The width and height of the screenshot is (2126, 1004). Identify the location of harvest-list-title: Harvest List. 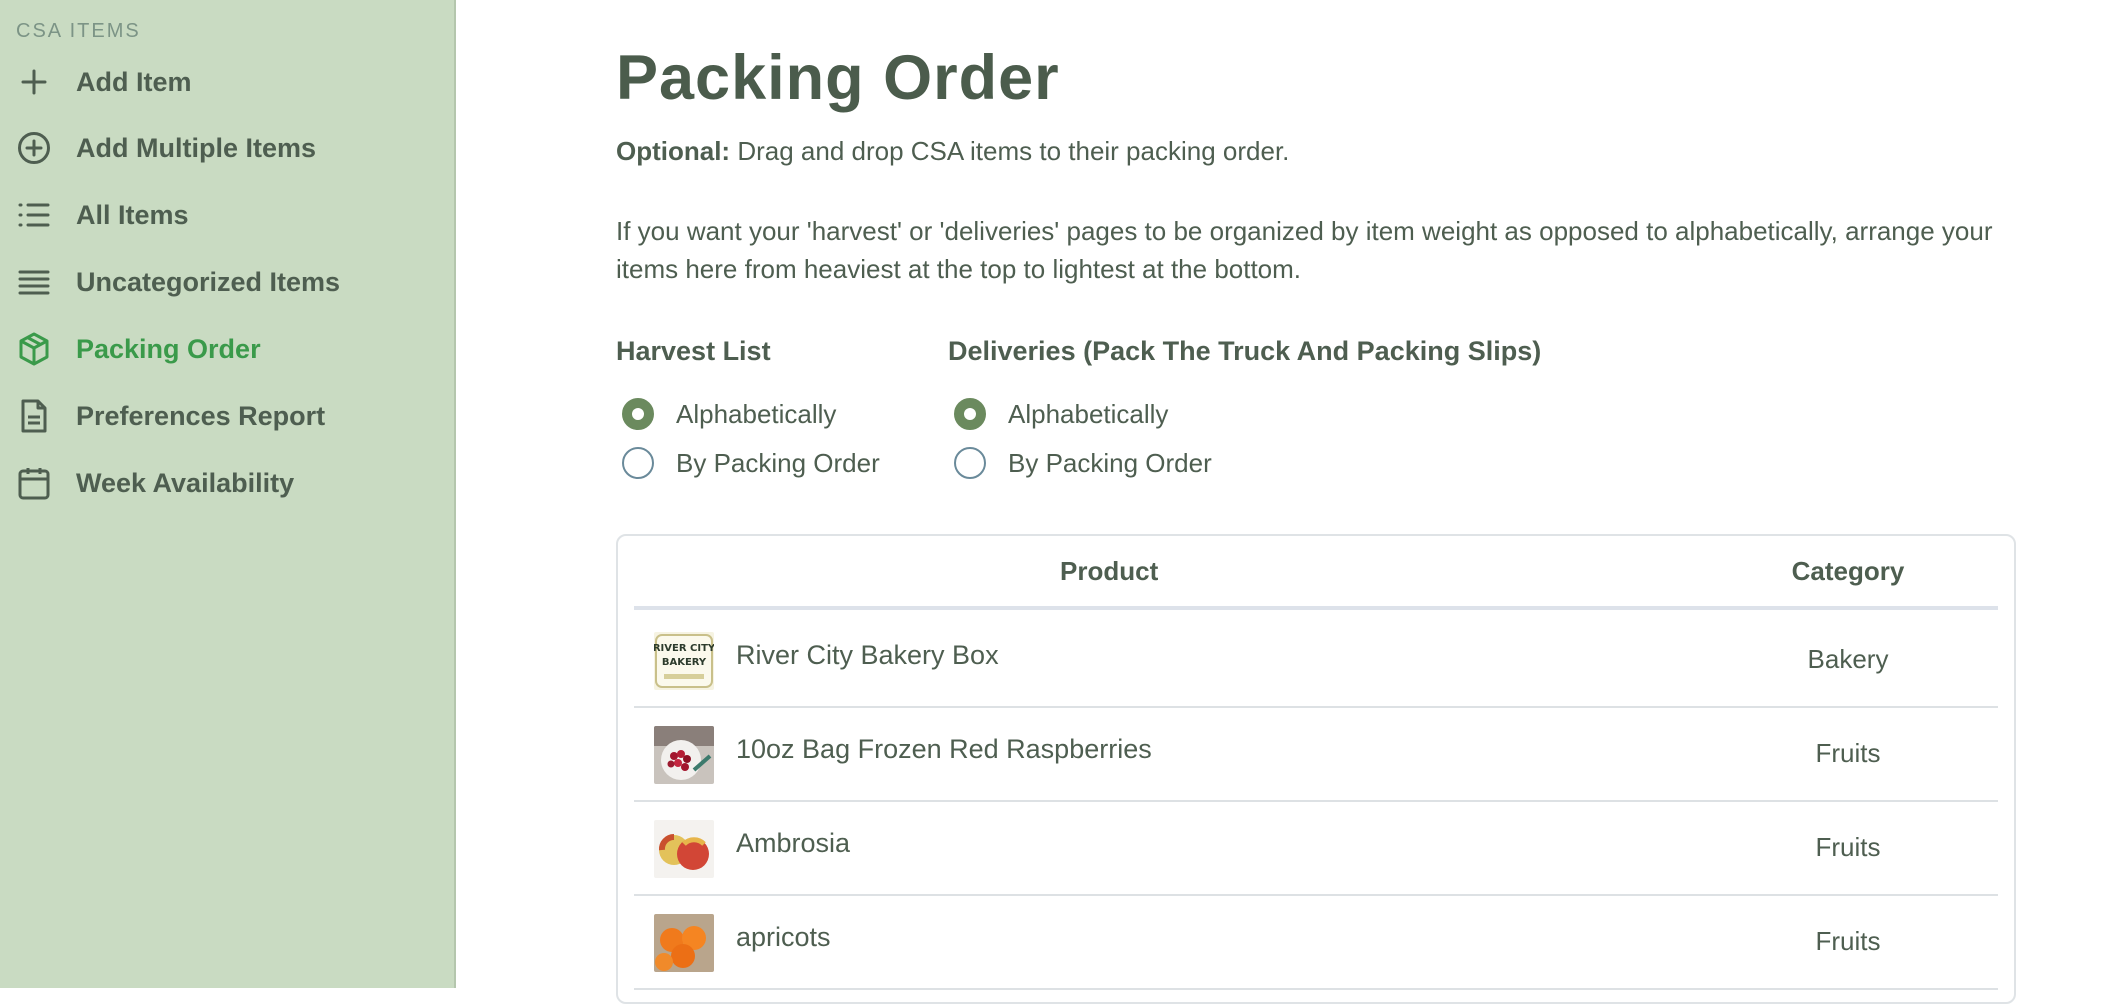
(693, 351).